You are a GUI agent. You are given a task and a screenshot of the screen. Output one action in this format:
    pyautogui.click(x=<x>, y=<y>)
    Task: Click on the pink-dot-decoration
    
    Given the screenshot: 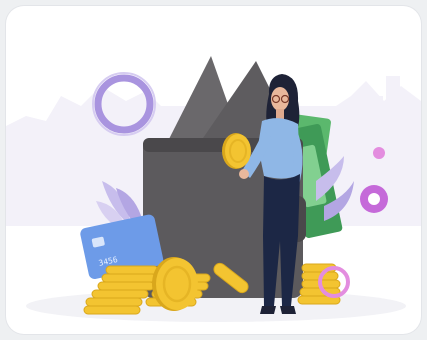 What is the action you would take?
    pyautogui.click(x=379, y=153)
    